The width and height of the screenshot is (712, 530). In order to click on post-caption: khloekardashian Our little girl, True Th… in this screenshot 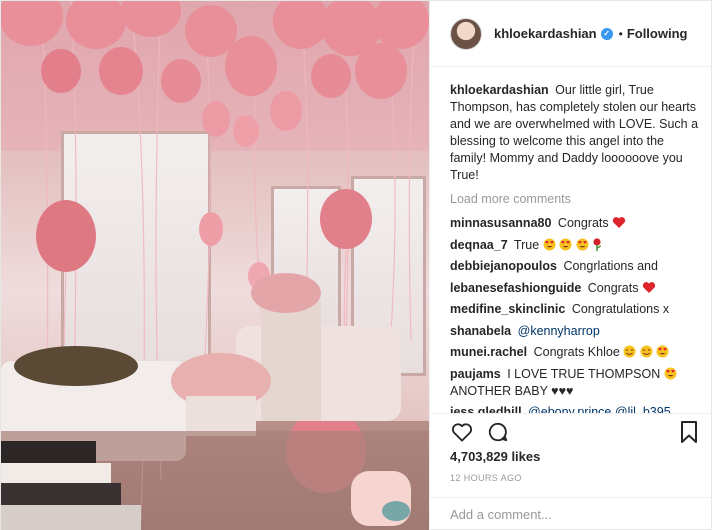, I will do `click(574, 133)`.